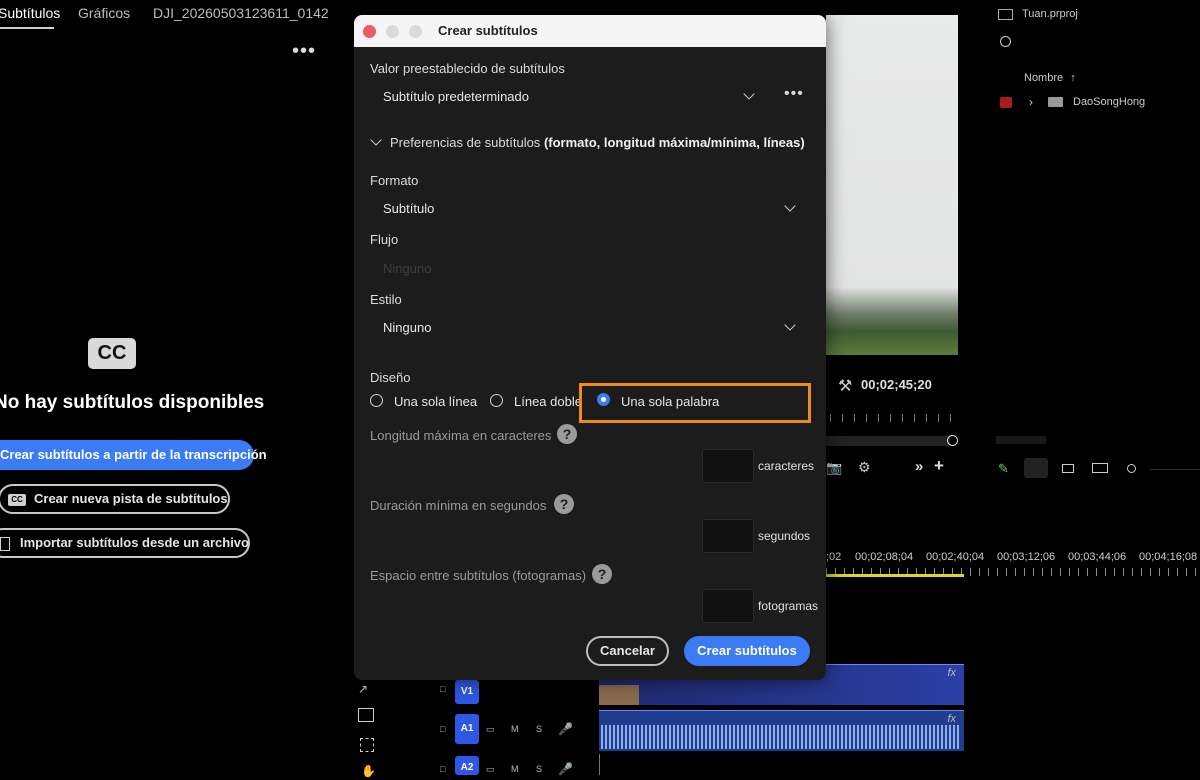  Describe the element at coordinates (407, 268) in the screenshot. I see `flow-value: Ninguno` at that location.